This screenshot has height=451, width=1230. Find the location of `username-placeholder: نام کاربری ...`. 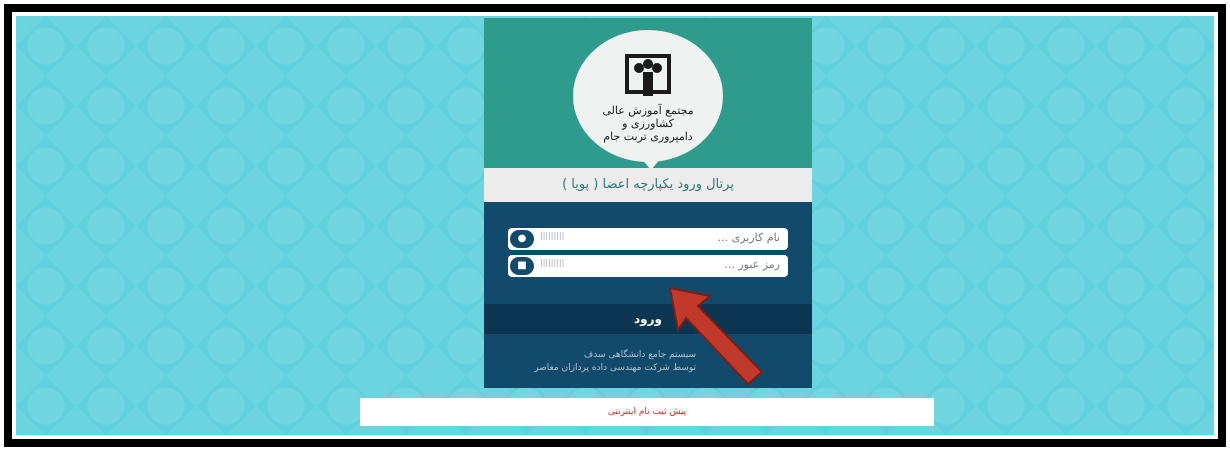

username-placeholder: نام کاربری ... is located at coordinates (748, 237).